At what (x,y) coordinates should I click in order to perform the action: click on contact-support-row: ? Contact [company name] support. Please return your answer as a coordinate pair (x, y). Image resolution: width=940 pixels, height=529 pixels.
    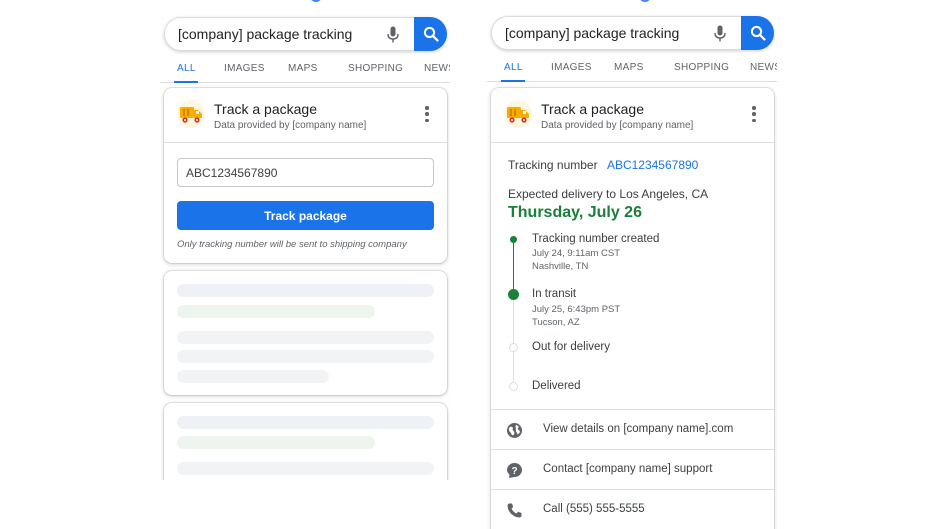
    Looking at the image, I should click on (632, 469).